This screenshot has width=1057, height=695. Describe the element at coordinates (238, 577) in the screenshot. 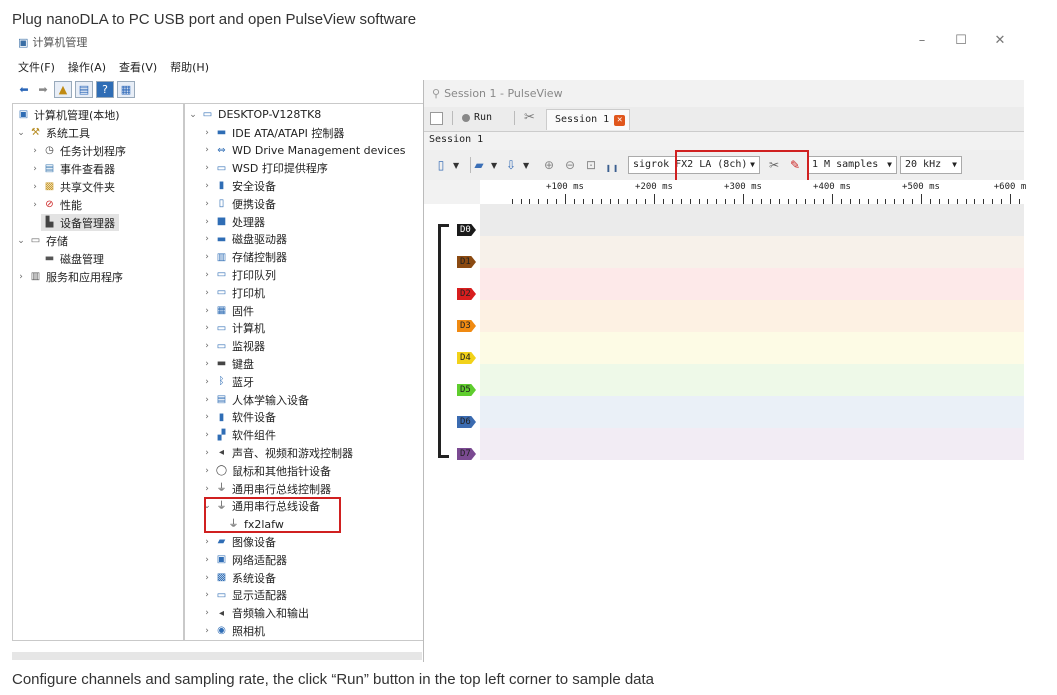

I see `device-tree-item: › ▩ 系统设备` at that location.